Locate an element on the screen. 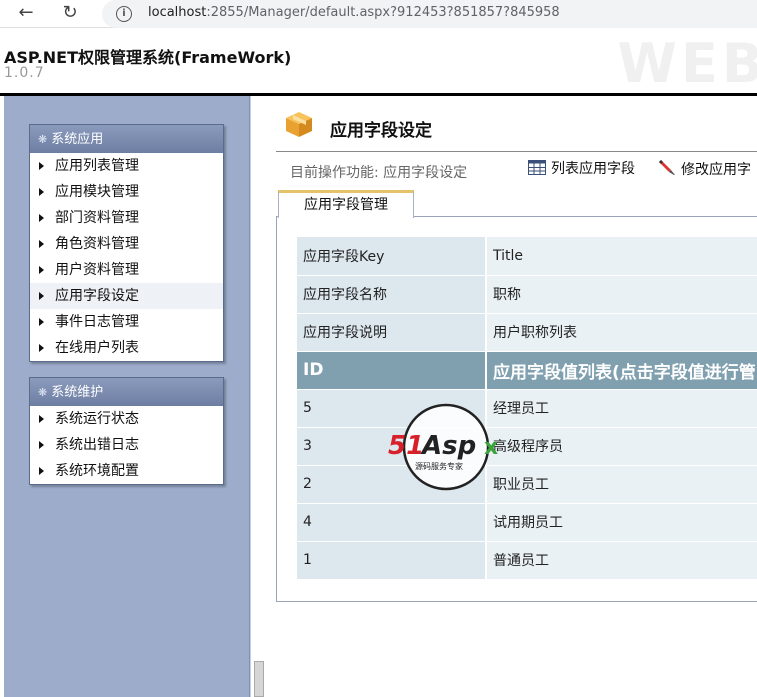 This screenshot has height=697, width=757. sidebar-item-label: 系统出错日志 is located at coordinates (97, 445).